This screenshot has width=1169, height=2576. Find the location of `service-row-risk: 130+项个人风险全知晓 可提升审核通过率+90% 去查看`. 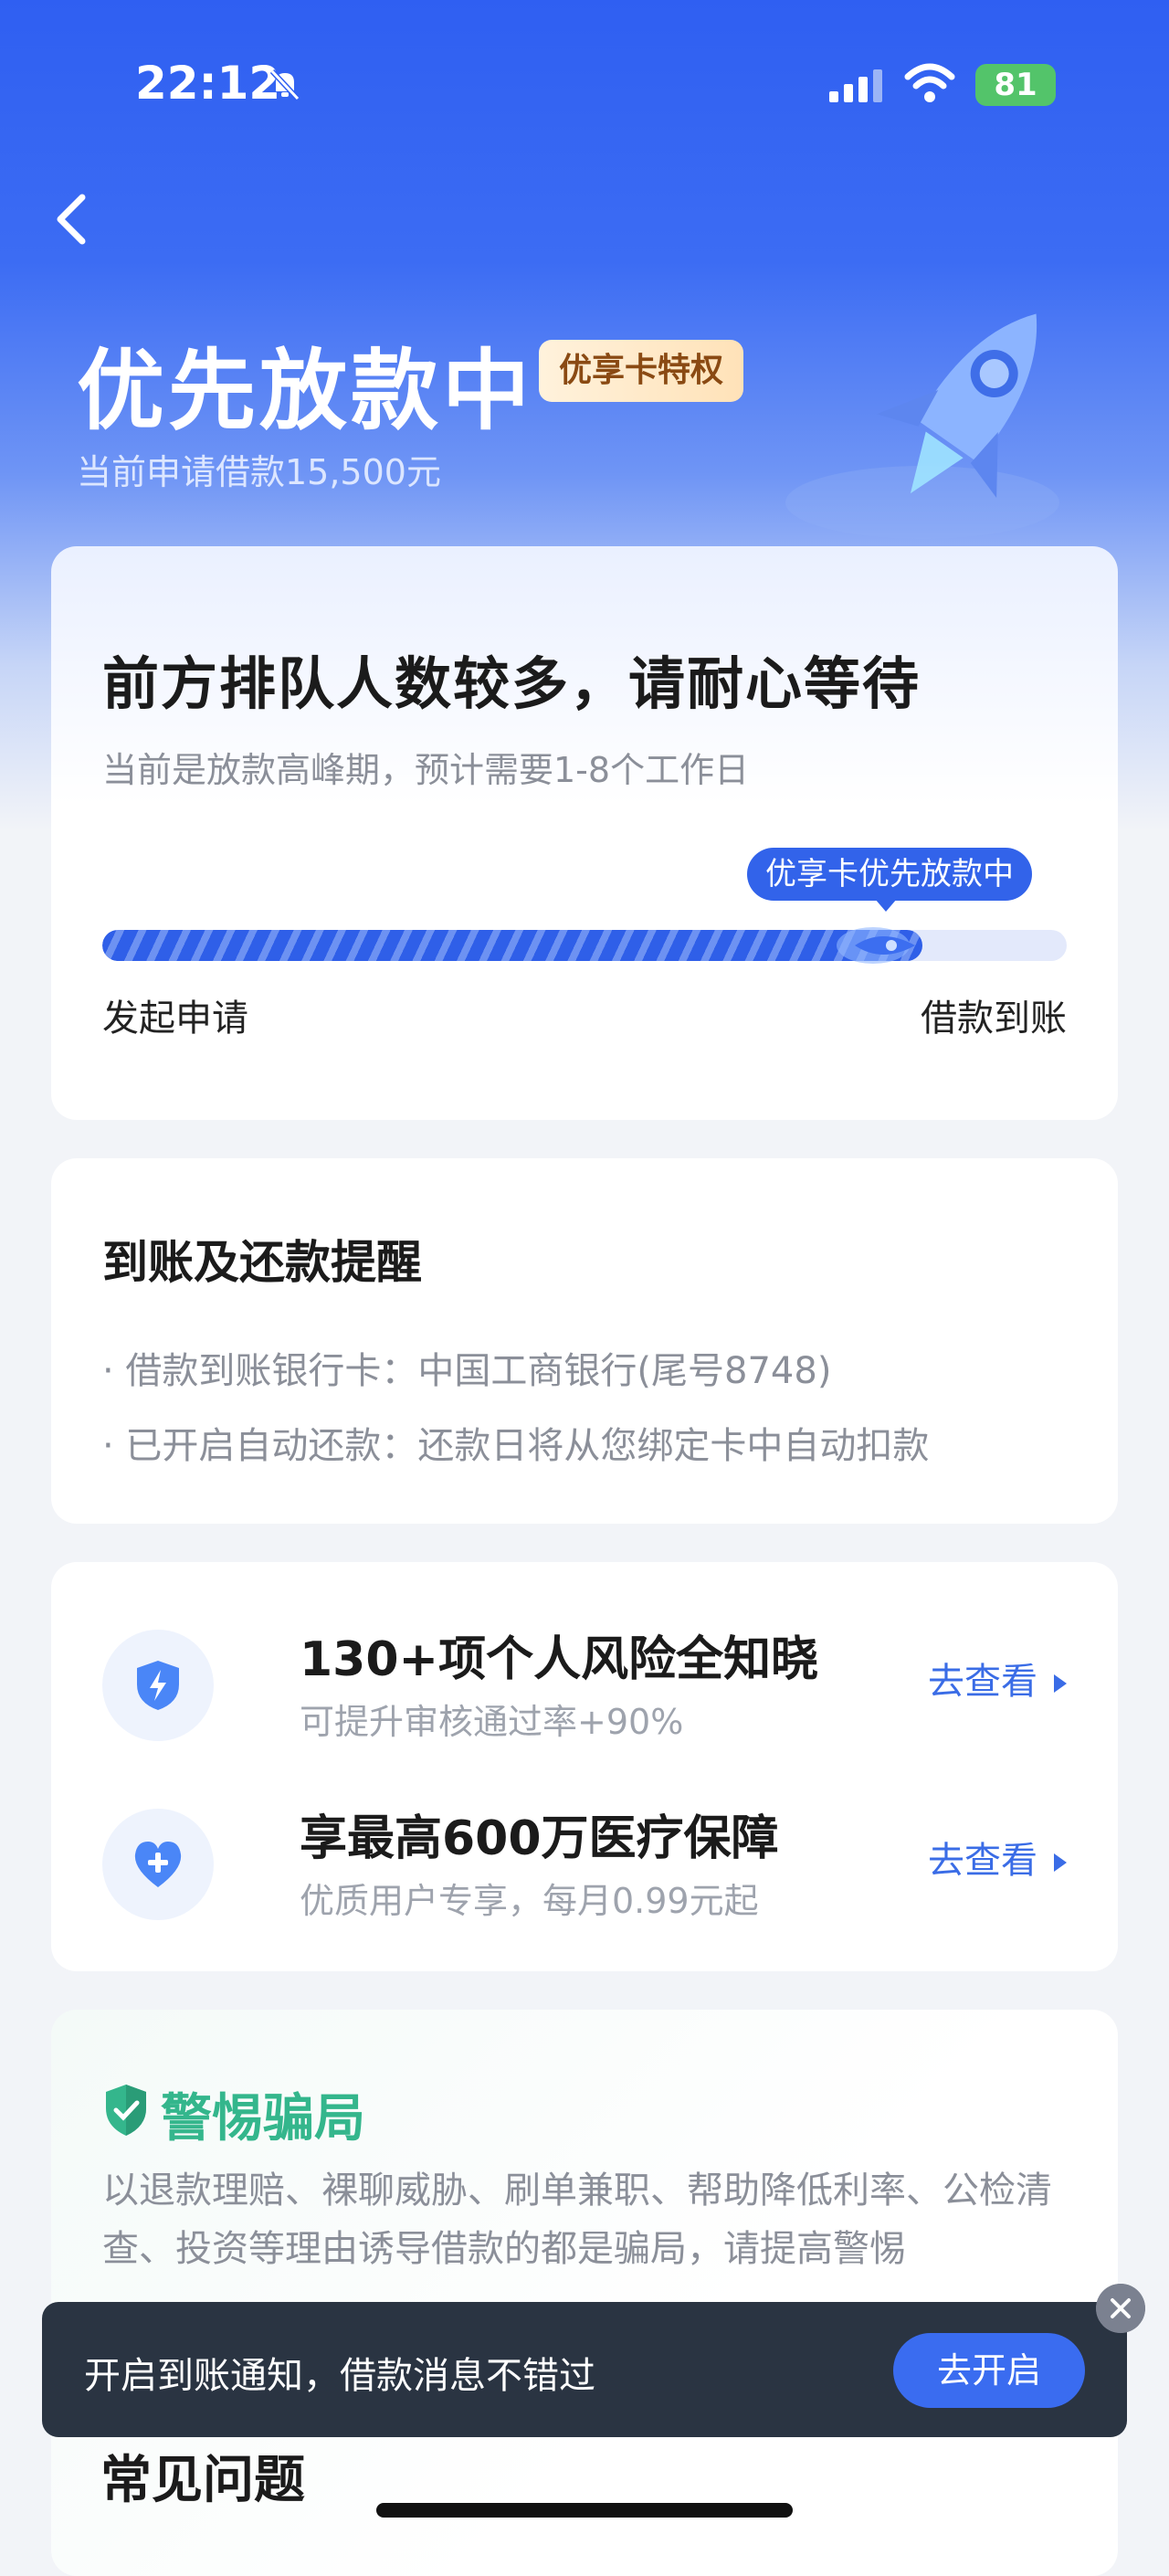

service-row-risk: 130+项个人风险全知晓 可提升审核通过率+90% 去查看 is located at coordinates (584, 1683).